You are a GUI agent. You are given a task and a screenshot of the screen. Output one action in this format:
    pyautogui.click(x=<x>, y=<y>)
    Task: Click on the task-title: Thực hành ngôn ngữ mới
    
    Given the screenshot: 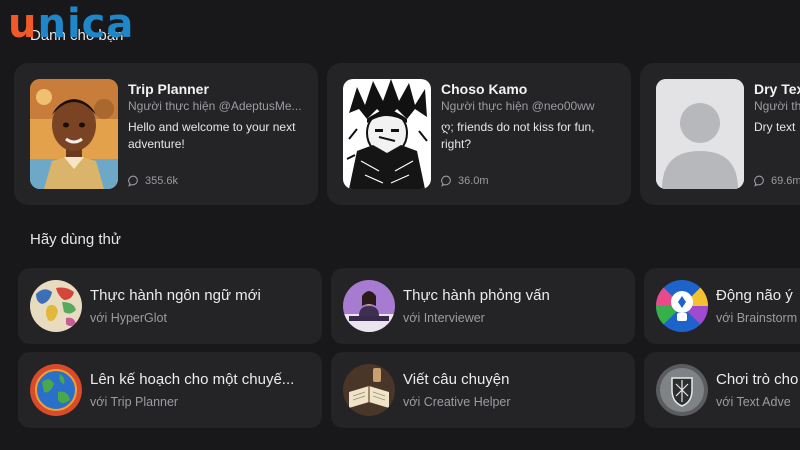 What is the action you would take?
    pyautogui.click(x=175, y=295)
    